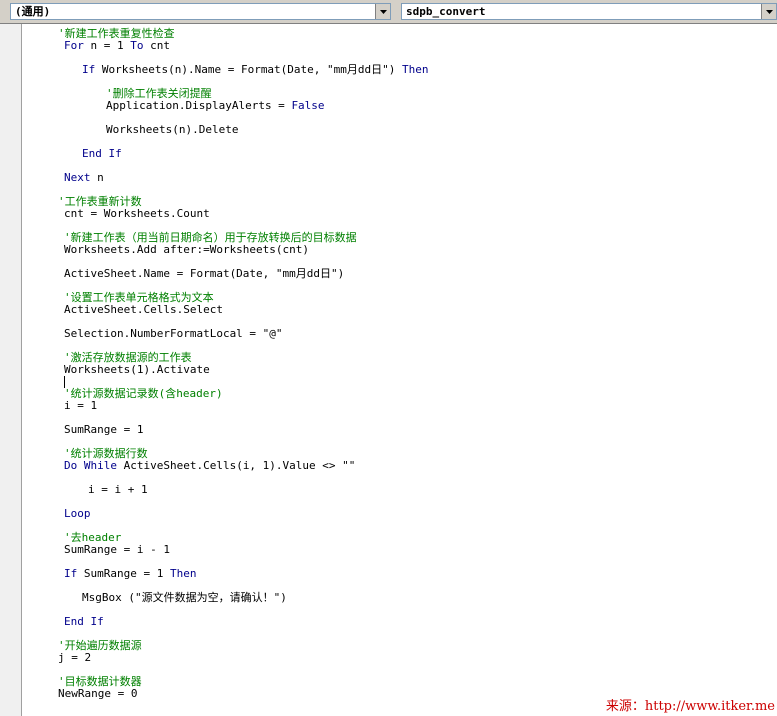 The image size is (777, 716). I want to click on code-line: Worksheets.Add after:=Worksheets(cnt), so click(186, 250).